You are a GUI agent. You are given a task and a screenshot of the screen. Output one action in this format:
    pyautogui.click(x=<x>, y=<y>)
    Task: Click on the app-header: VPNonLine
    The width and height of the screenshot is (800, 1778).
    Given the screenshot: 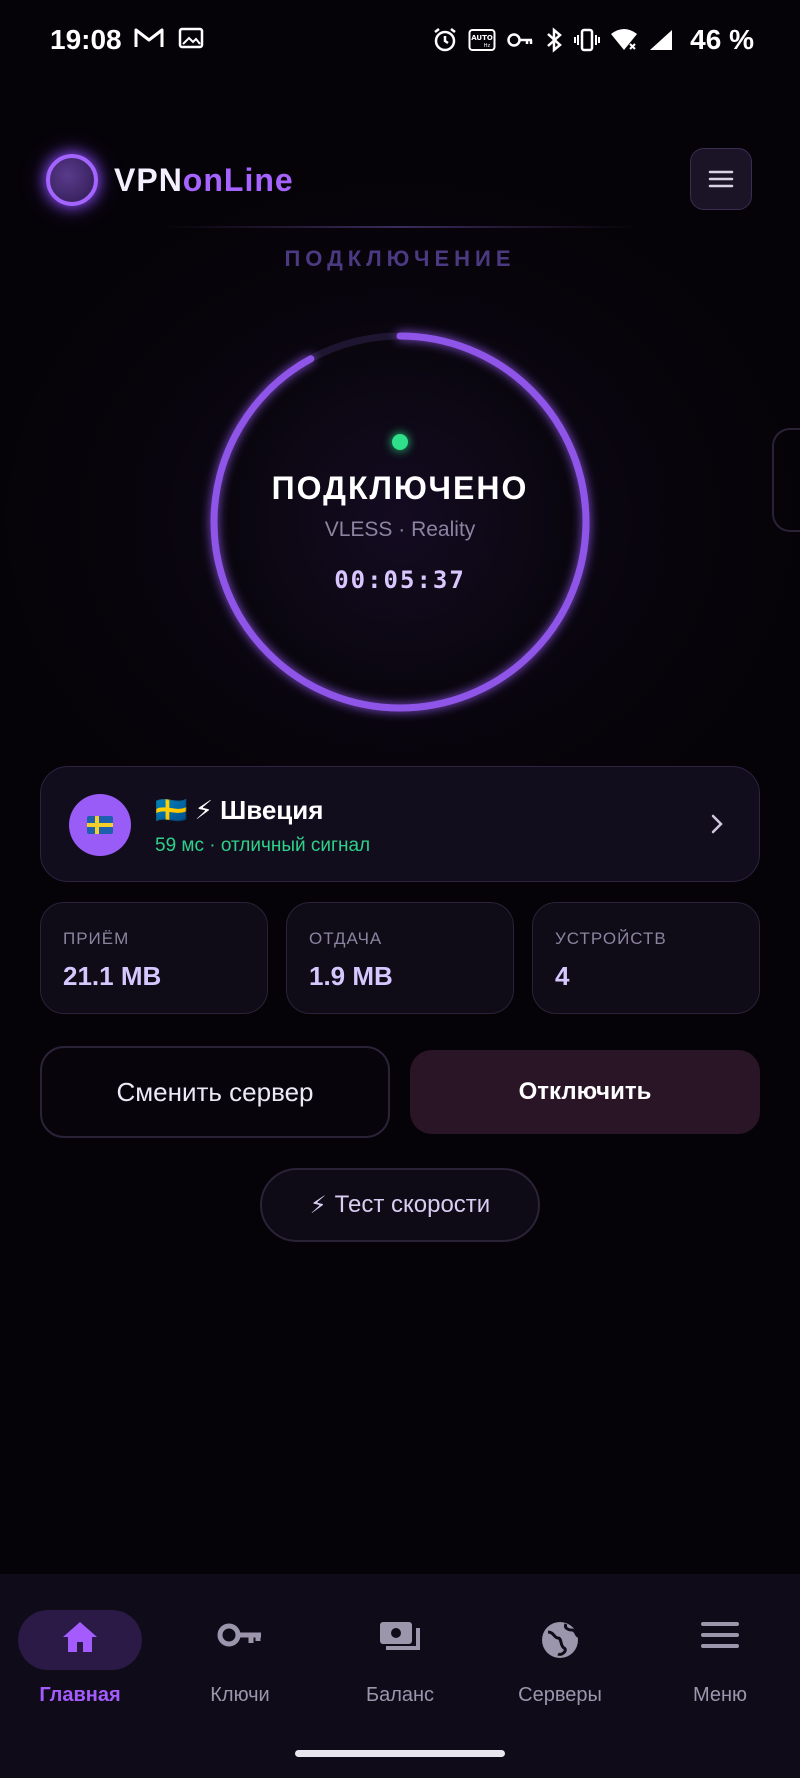 What is the action you would take?
    pyautogui.click(x=396, y=180)
    